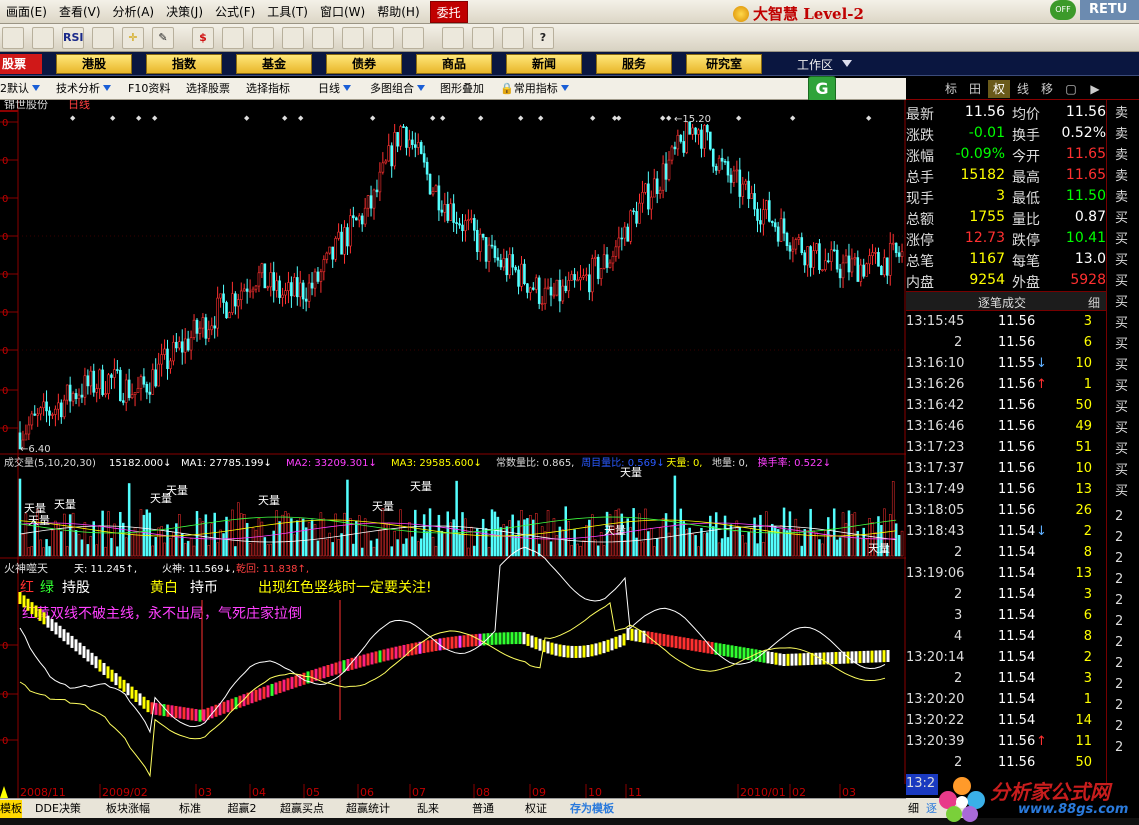 The height and width of the screenshot is (825, 1139). Describe the element at coordinates (847, 63) in the screenshot. I see `workspace-dropdown-icon` at that location.